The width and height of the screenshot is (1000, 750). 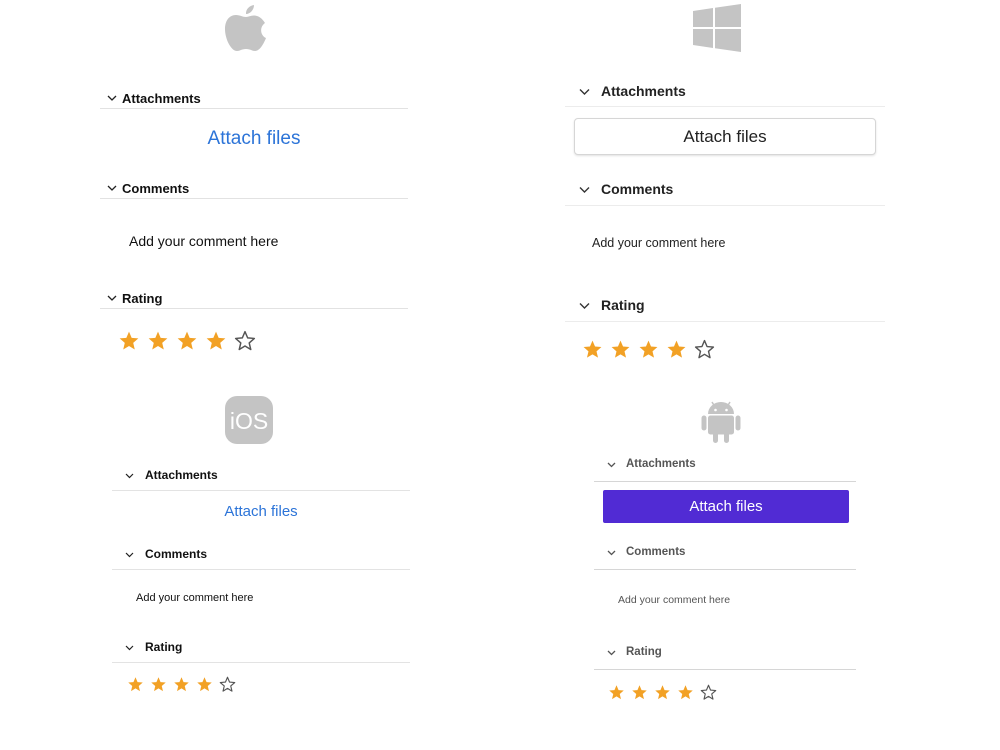 What do you see at coordinates (717, 28) in the screenshot?
I see `windows-logo-icon` at bounding box center [717, 28].